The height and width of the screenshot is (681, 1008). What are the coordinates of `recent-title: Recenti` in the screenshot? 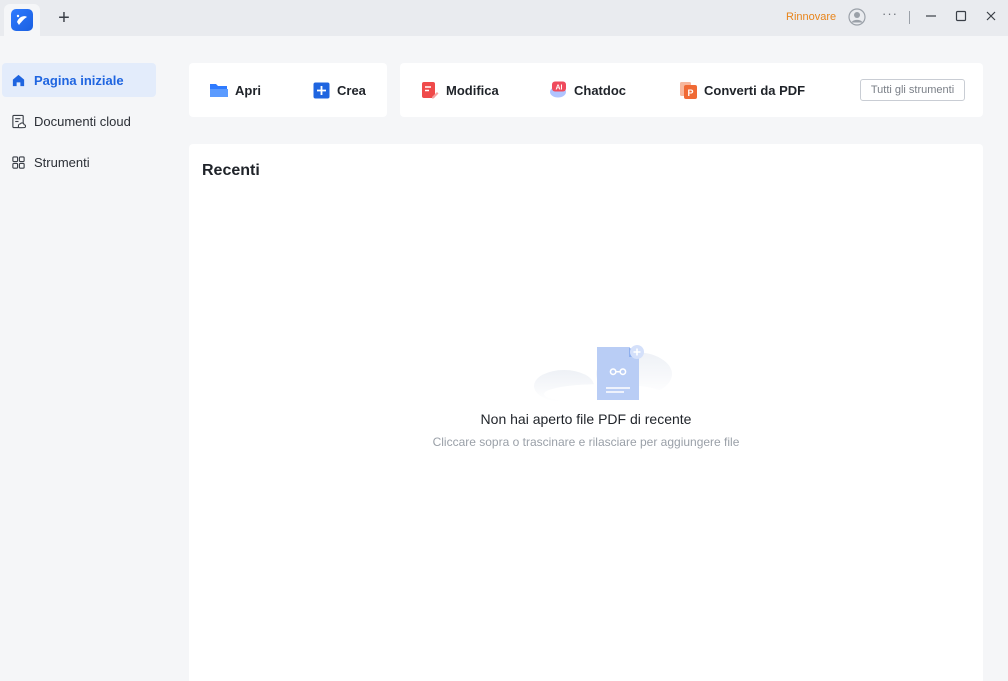 It's located at (231, 170).